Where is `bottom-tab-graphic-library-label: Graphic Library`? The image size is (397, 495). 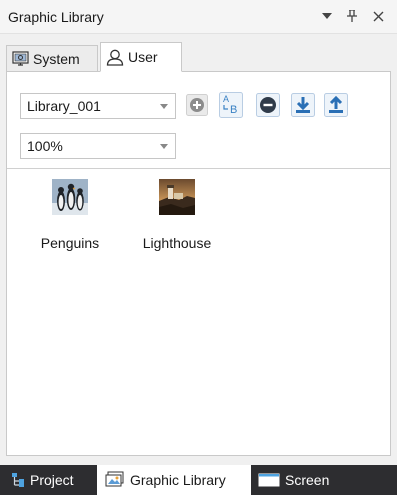
bottom-tab-graphic-library-label: Graphic Library is located at coordinates (178, 480).